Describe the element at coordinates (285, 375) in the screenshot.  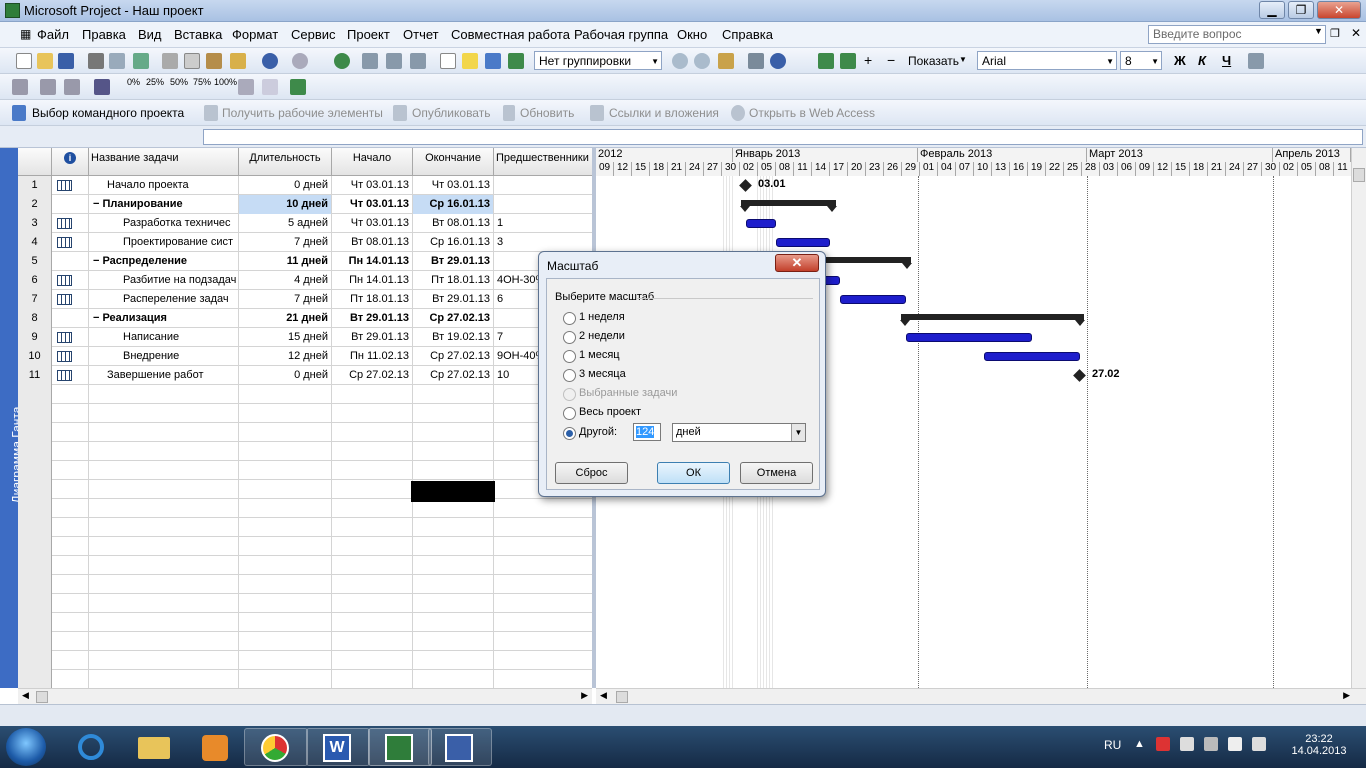
I see `duration-cell: 0 дней` at that location.